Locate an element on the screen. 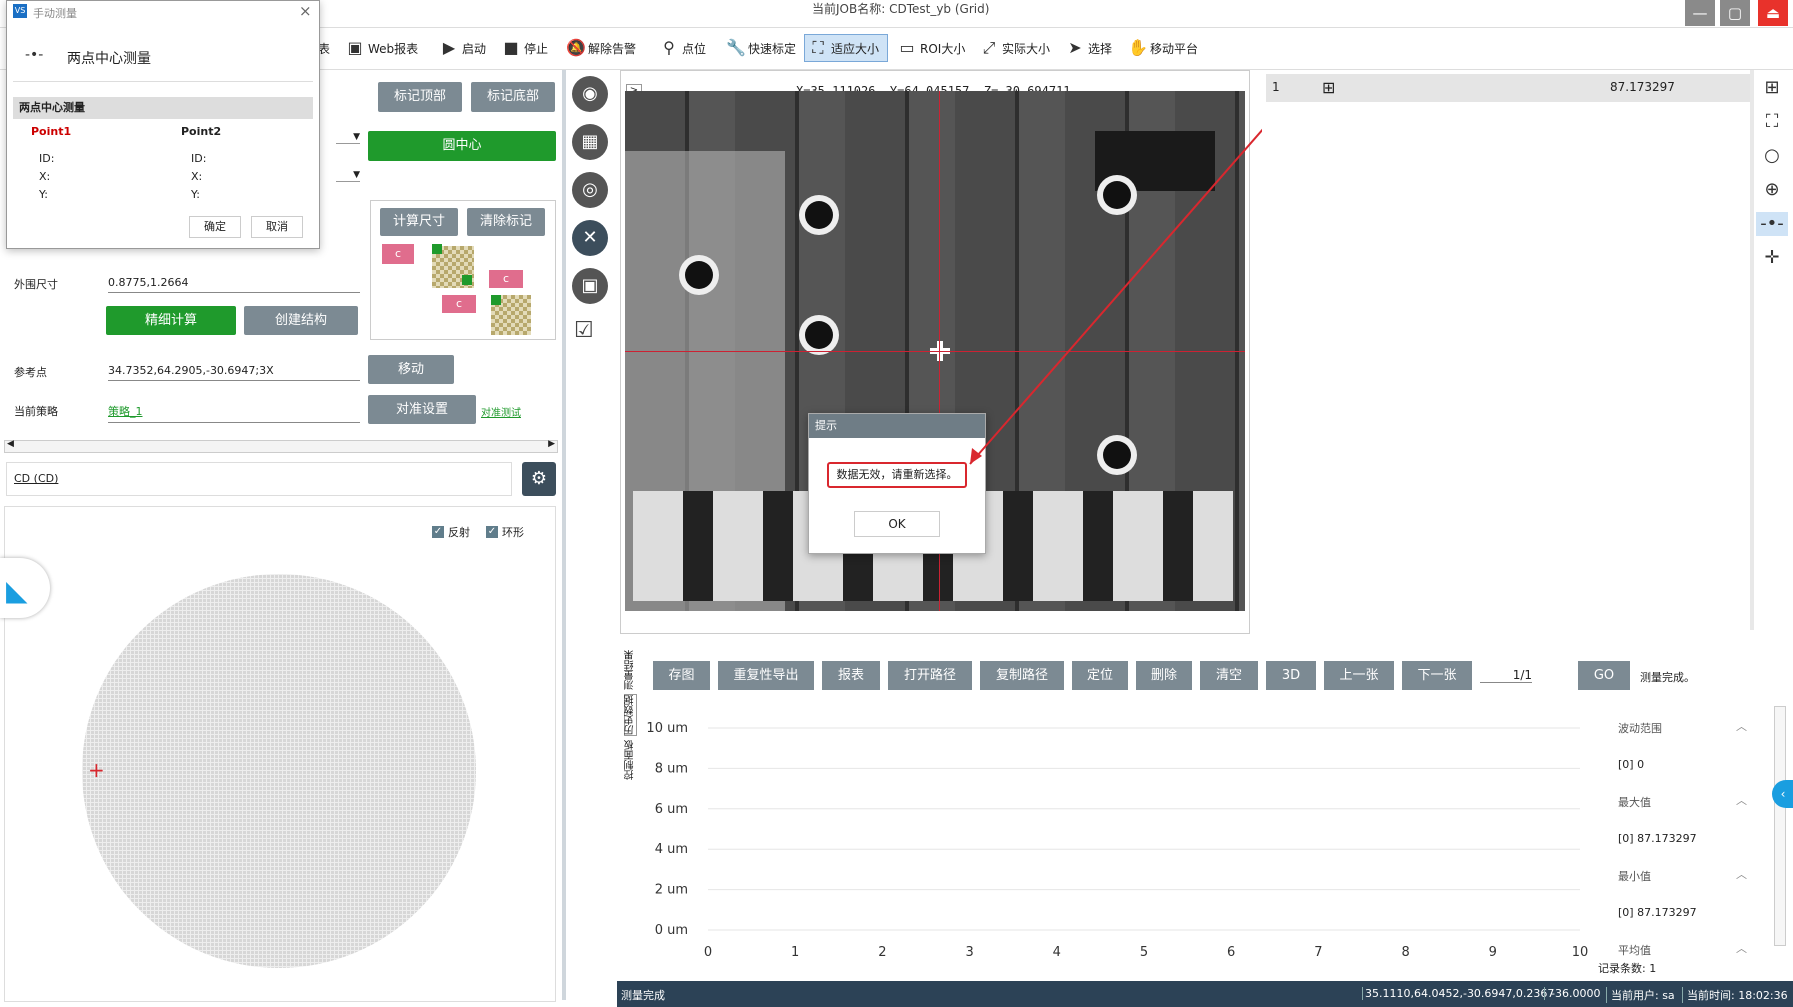 This screenshot has height=1007, width=1793. exit-button: ⏏ is located at coordinates (1773, 13).